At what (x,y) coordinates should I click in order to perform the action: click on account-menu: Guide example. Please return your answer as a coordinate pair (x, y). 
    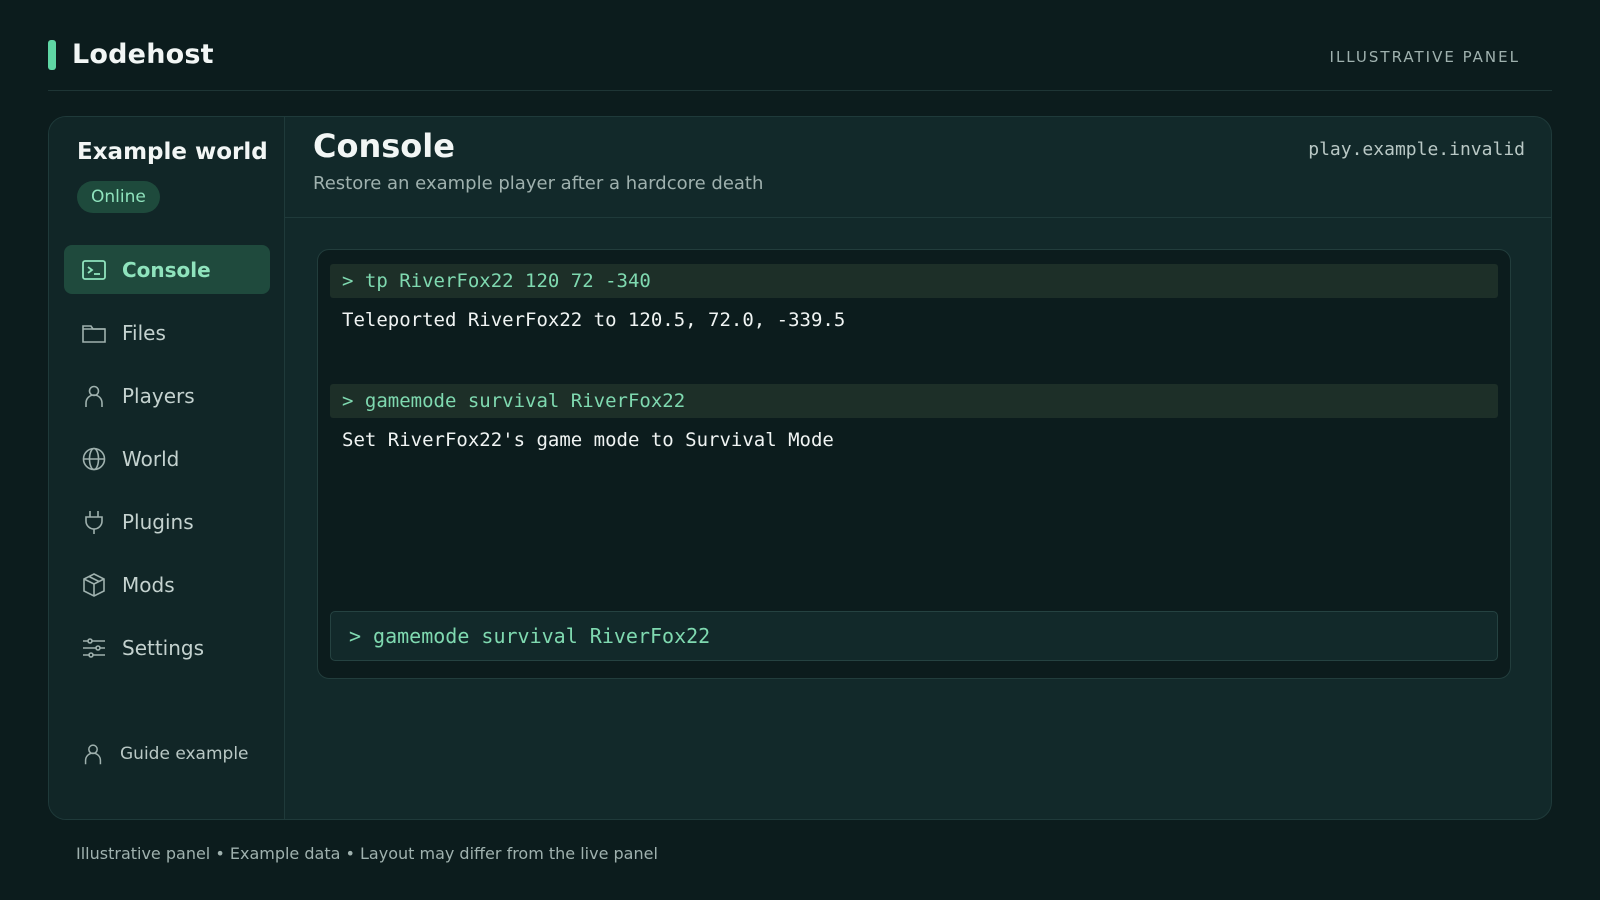
    Looking at the image, I should click on (164, 754).